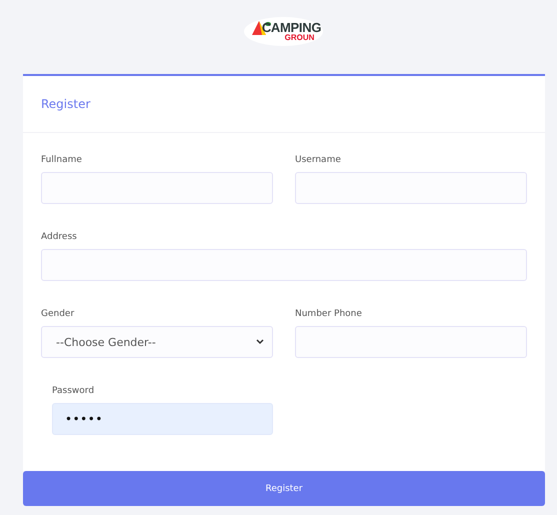 The height and width of the screenshot is (515, 557). What do you see at coordinates (59, 237) in the screenshot?
I see `field-label: Address` at bounding box center [59, 237].